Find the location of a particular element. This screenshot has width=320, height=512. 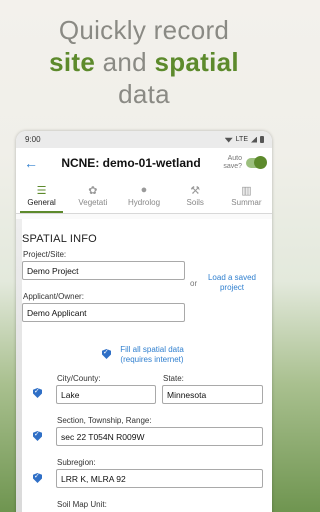

tab-label: General is located at coordinates (41, 202).